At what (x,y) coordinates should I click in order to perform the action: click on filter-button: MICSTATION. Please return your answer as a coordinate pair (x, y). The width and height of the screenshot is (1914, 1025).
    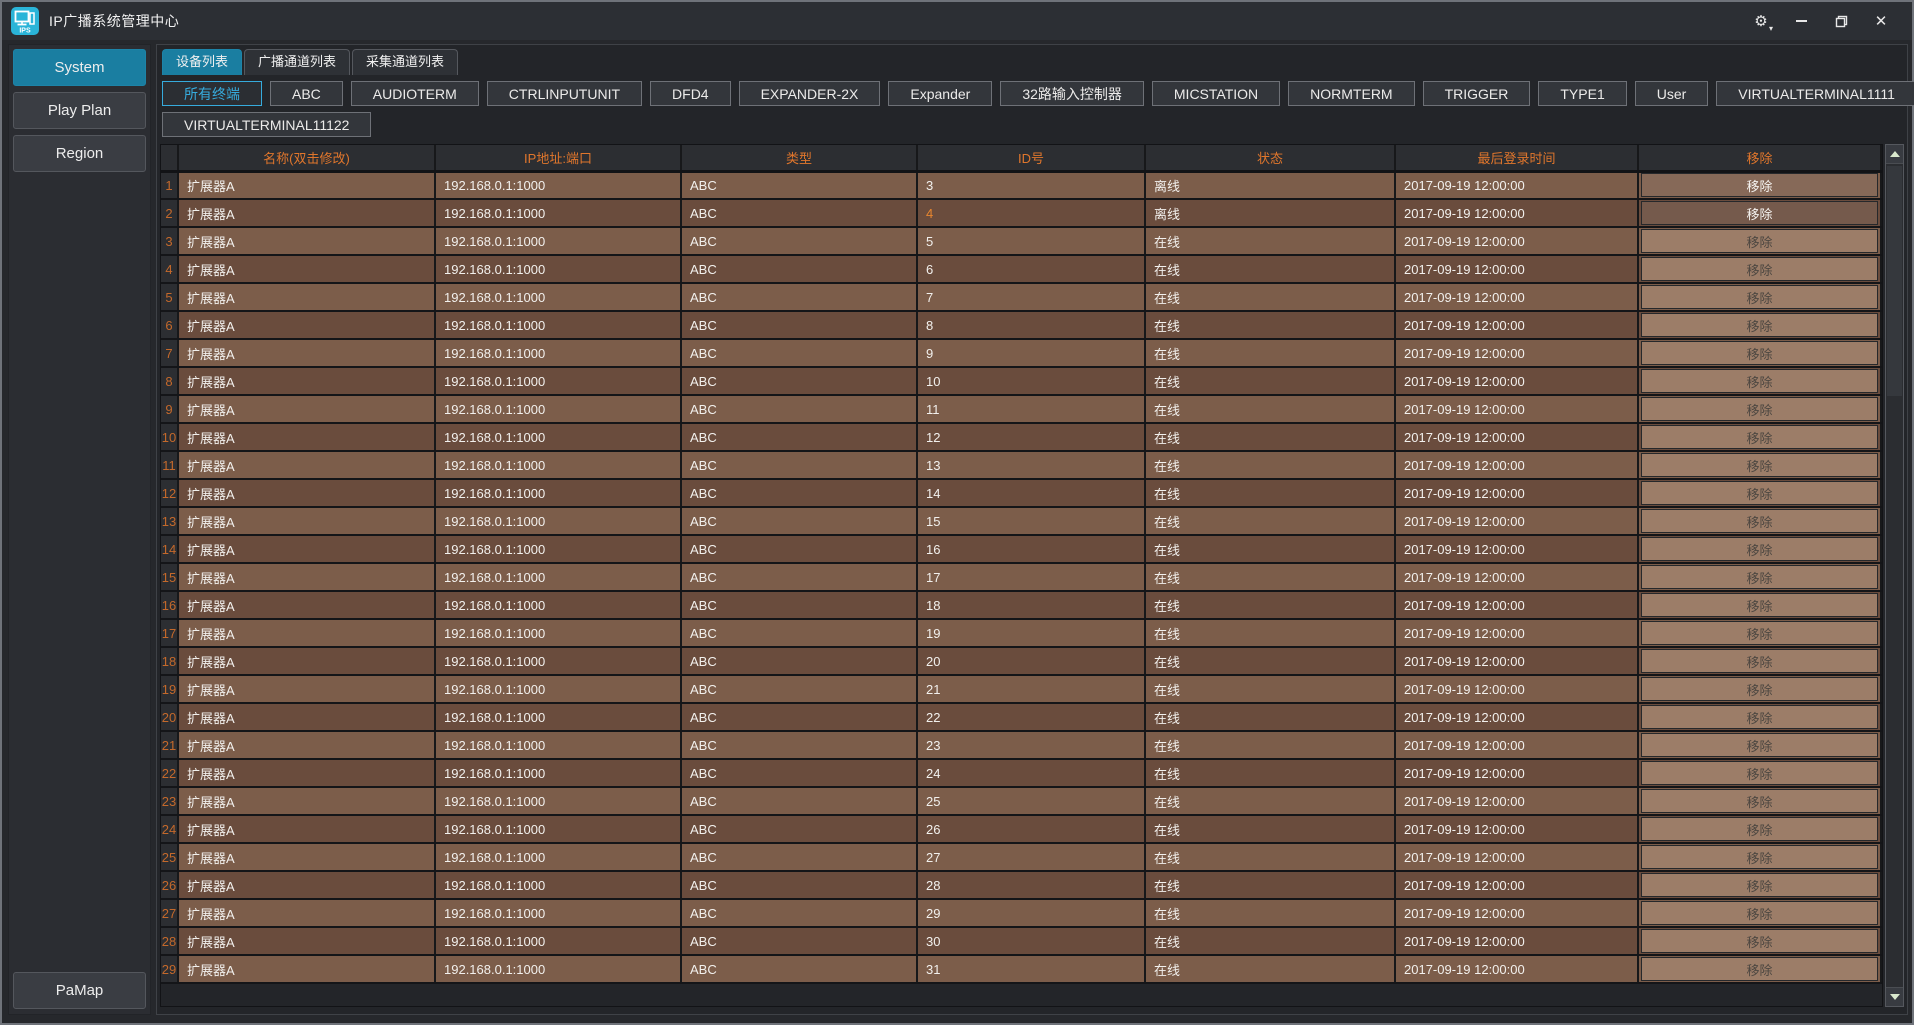
    Looking at the image, I should click on (1216, 93).